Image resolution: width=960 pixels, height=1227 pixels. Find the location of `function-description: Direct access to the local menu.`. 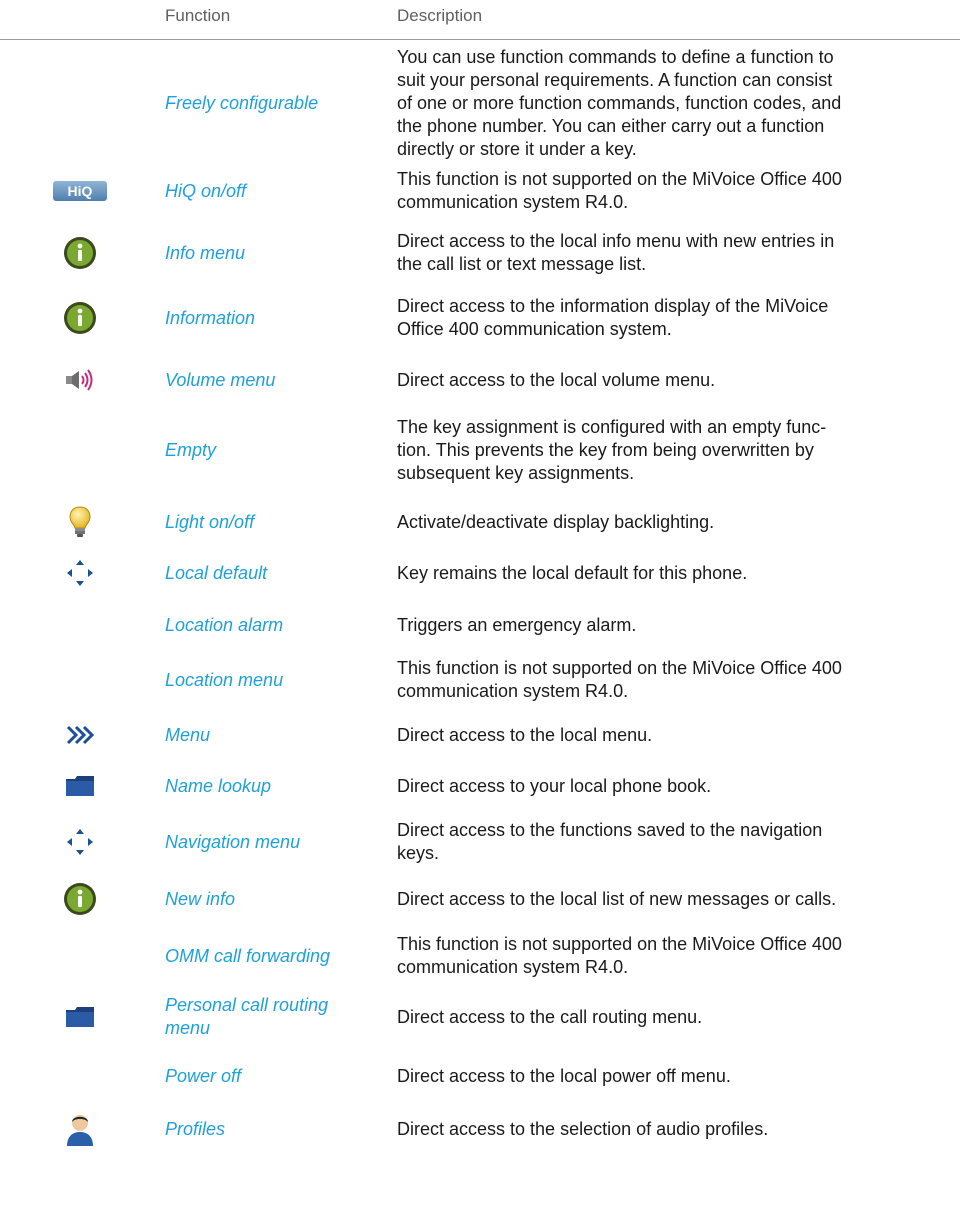

function-description: Direct access to the local menu. is located at coordinates (525, 734).